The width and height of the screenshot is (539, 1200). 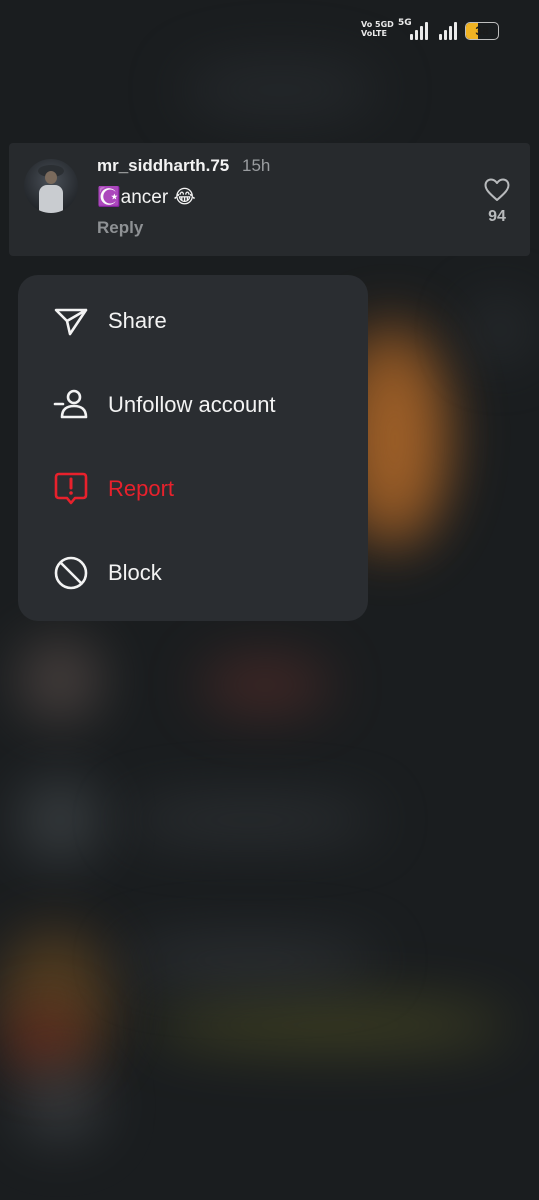 I want to click on battery-level: 38, so click(x=482, y=31).